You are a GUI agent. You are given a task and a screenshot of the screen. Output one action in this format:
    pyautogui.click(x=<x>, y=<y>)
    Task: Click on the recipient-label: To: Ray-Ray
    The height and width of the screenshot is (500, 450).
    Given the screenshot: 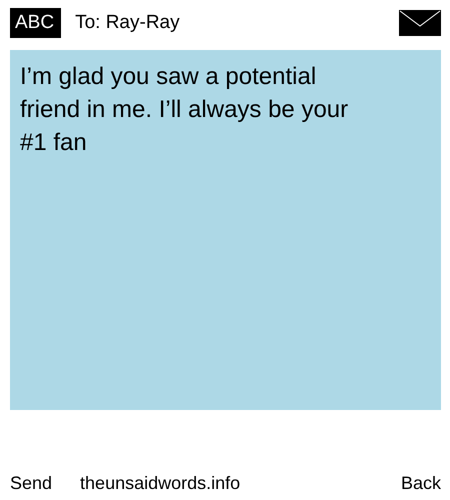 What is the action you would take?
    pyautogui.click(x=128, y=23)
    